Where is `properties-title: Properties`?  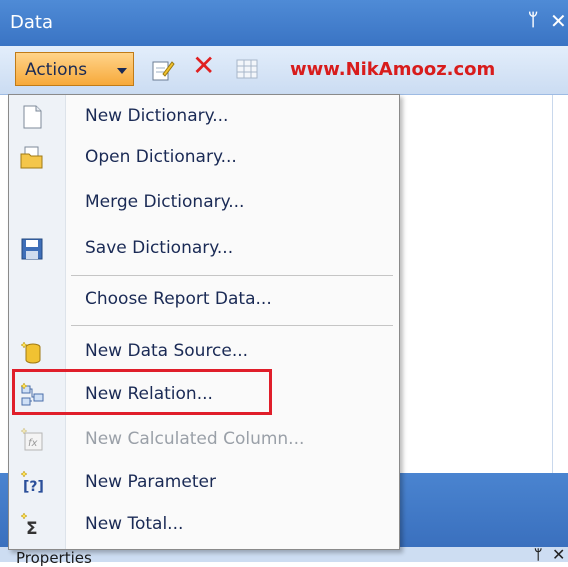 properties-title: Properties is located at coordinates (54, 558).